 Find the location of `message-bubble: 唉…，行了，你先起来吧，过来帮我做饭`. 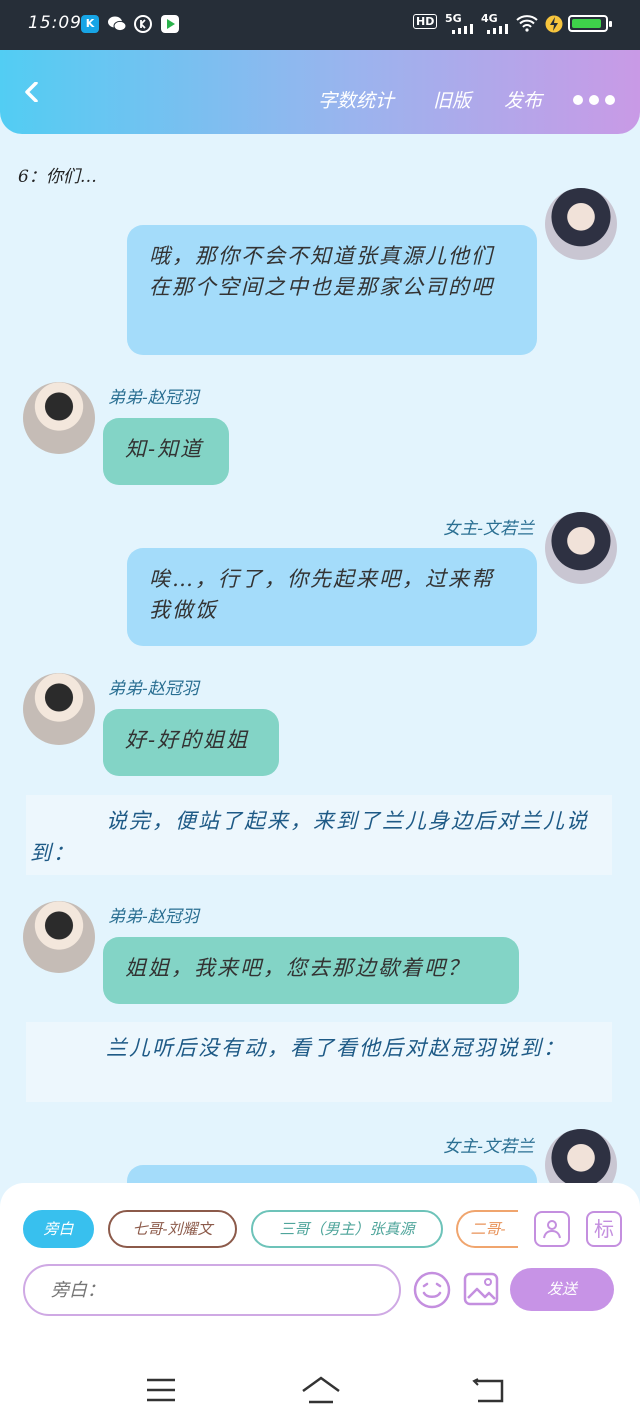

message-bubble: 唉…，行了，你先起来吧，过来帮我做饭 is located at coordinates (332, 597).